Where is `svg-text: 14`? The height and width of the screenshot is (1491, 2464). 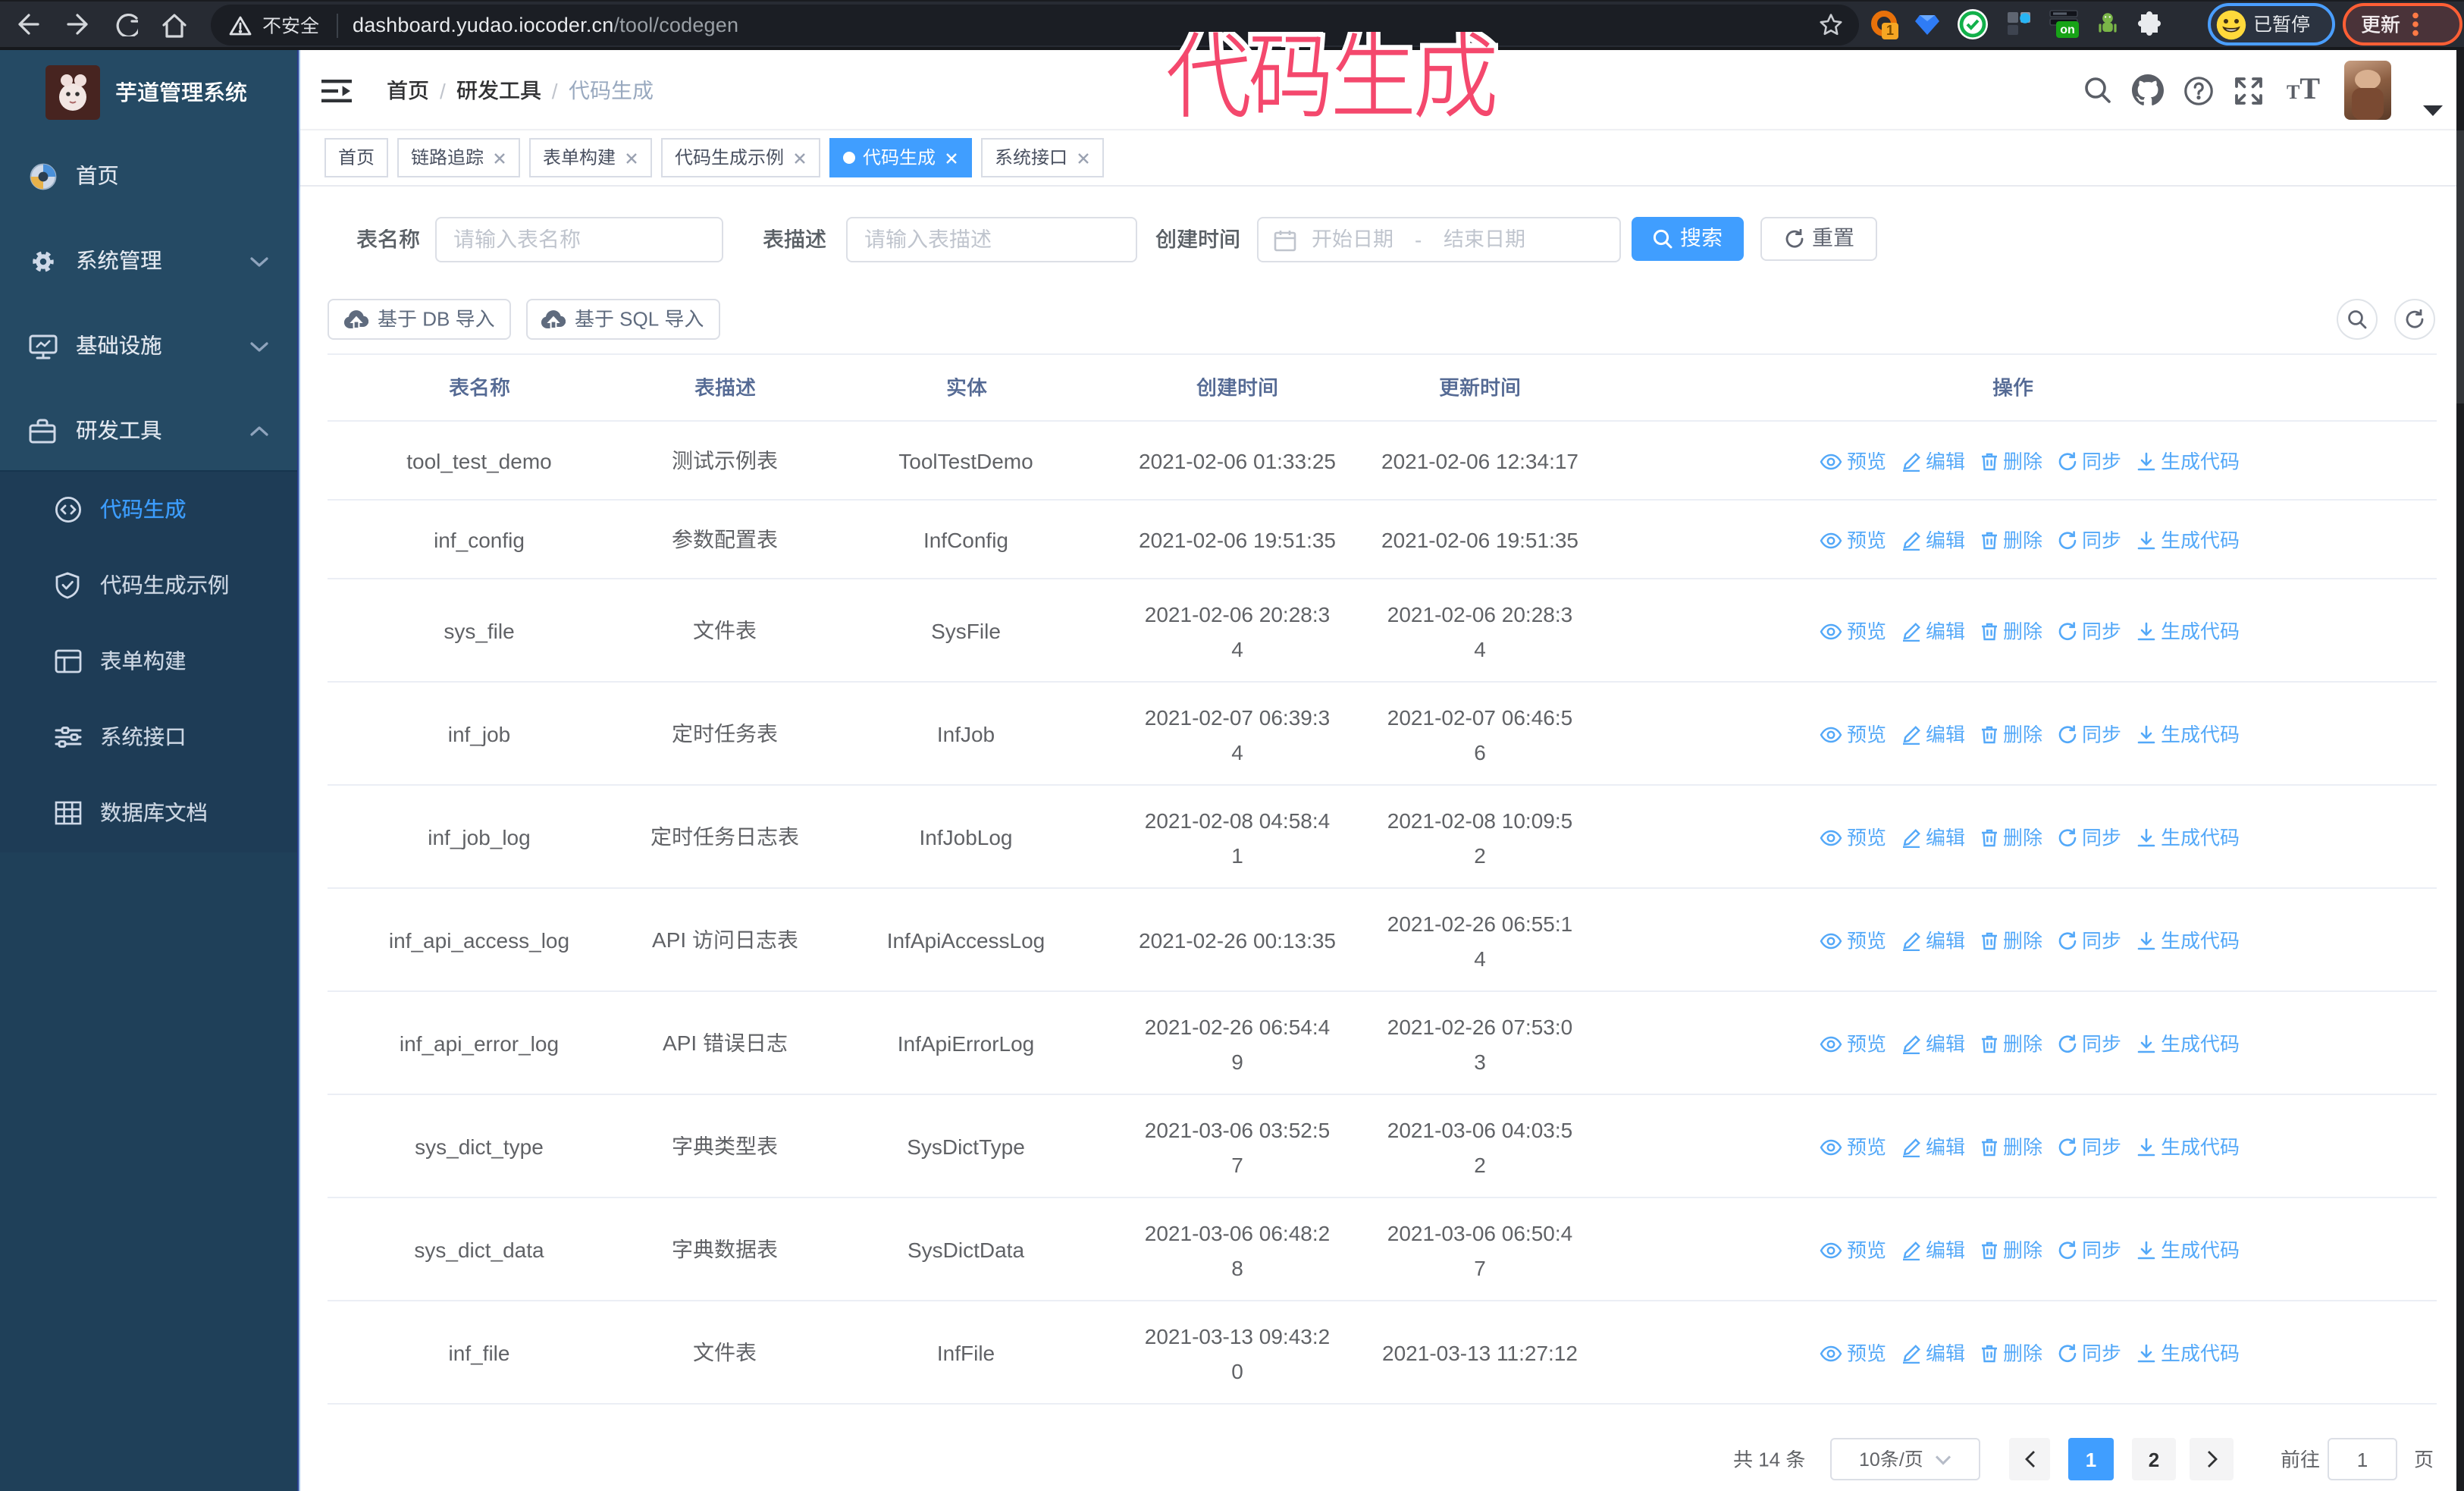 svg-text: 14 is located at coordinates (1769, 1459).